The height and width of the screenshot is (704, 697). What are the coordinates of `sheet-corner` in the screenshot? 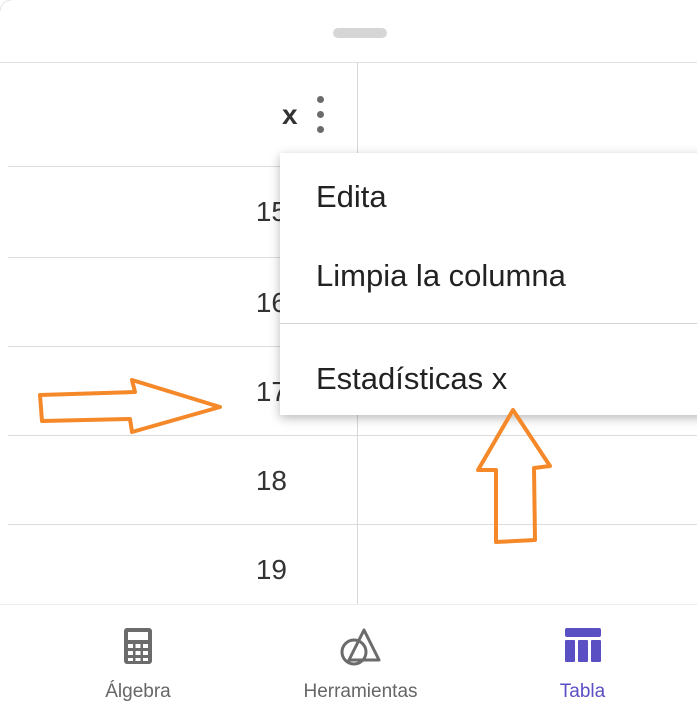 It's located at (5, 5).